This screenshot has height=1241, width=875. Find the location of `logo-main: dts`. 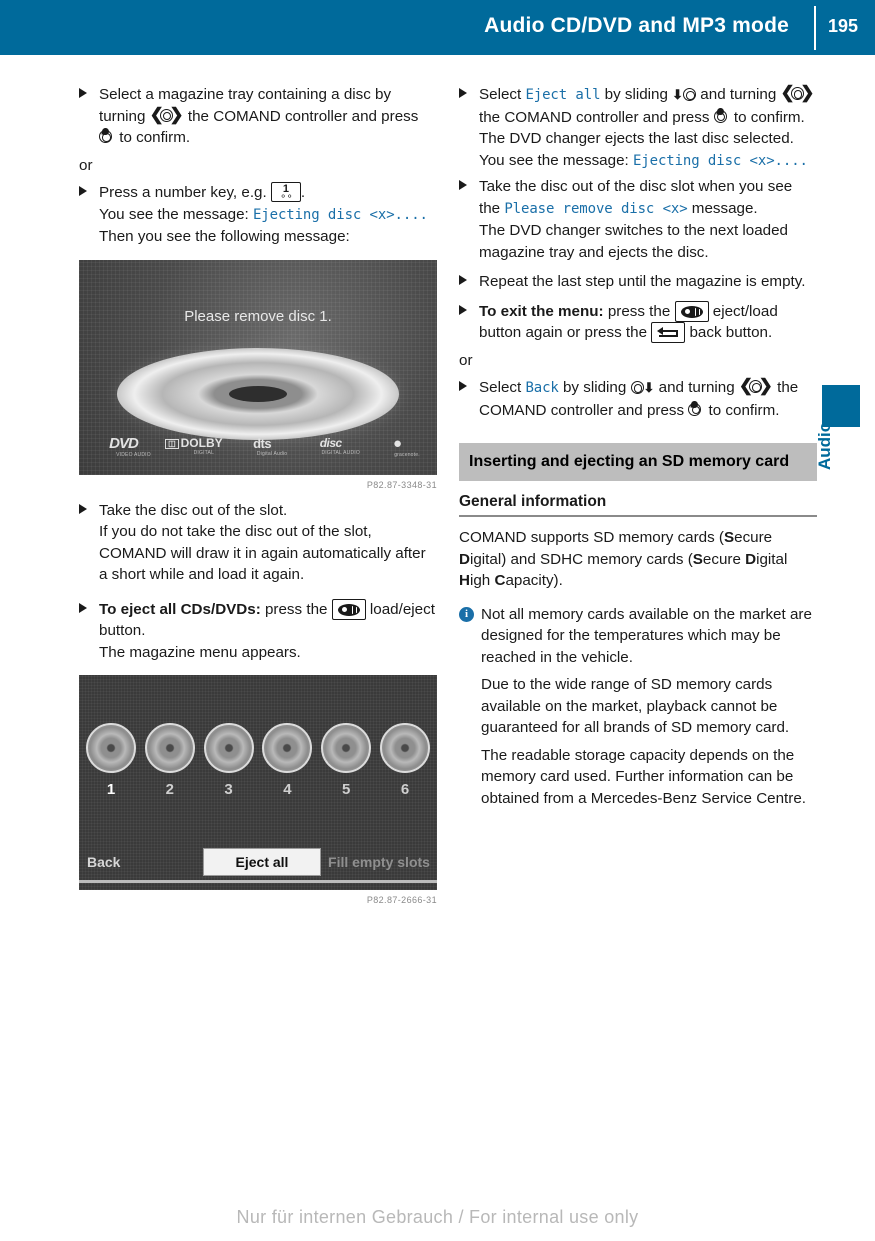

logo-main: dts is located at coordinates (262, 443).